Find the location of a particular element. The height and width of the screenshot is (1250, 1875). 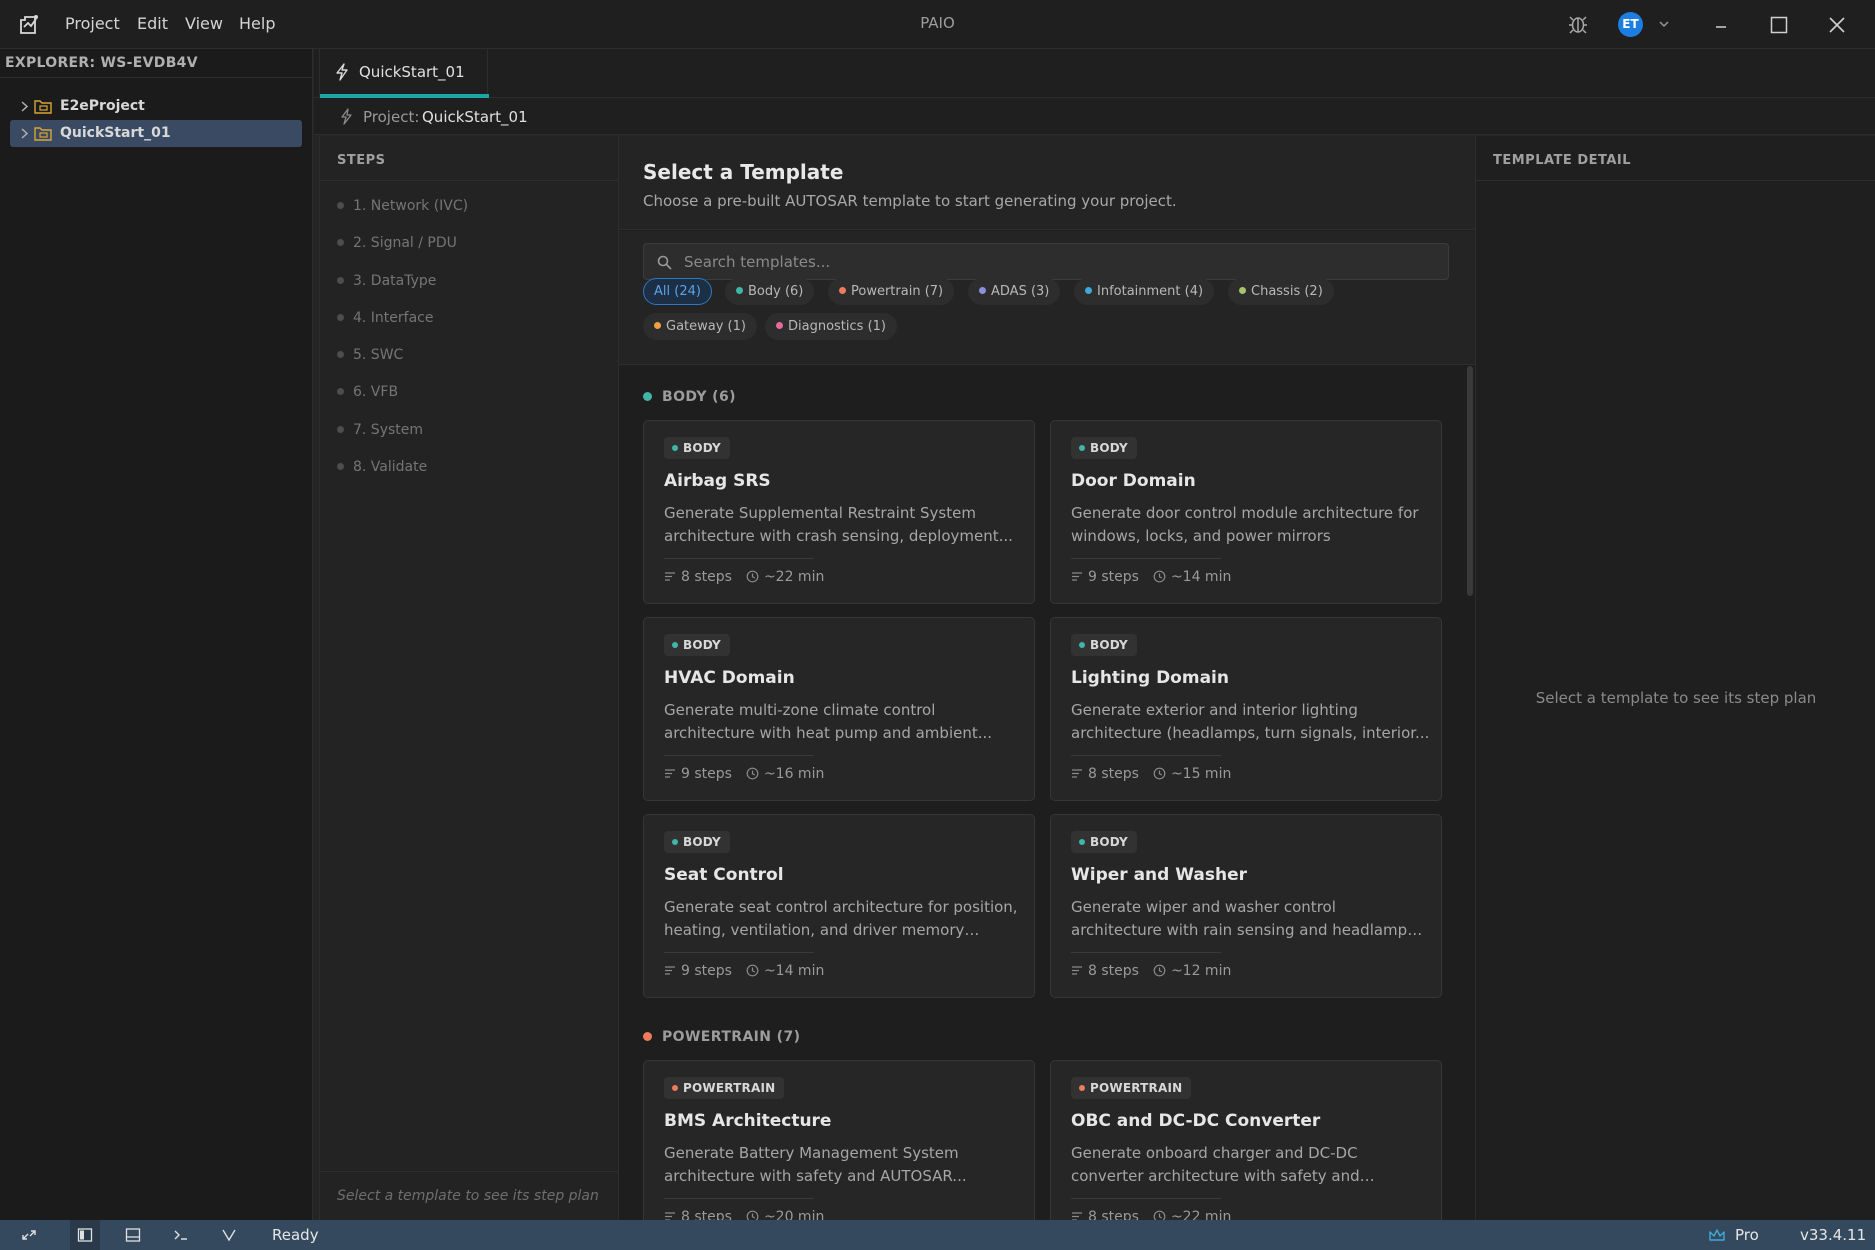

filter-chip-body: Body (6) is located at coordinates (770, 291).